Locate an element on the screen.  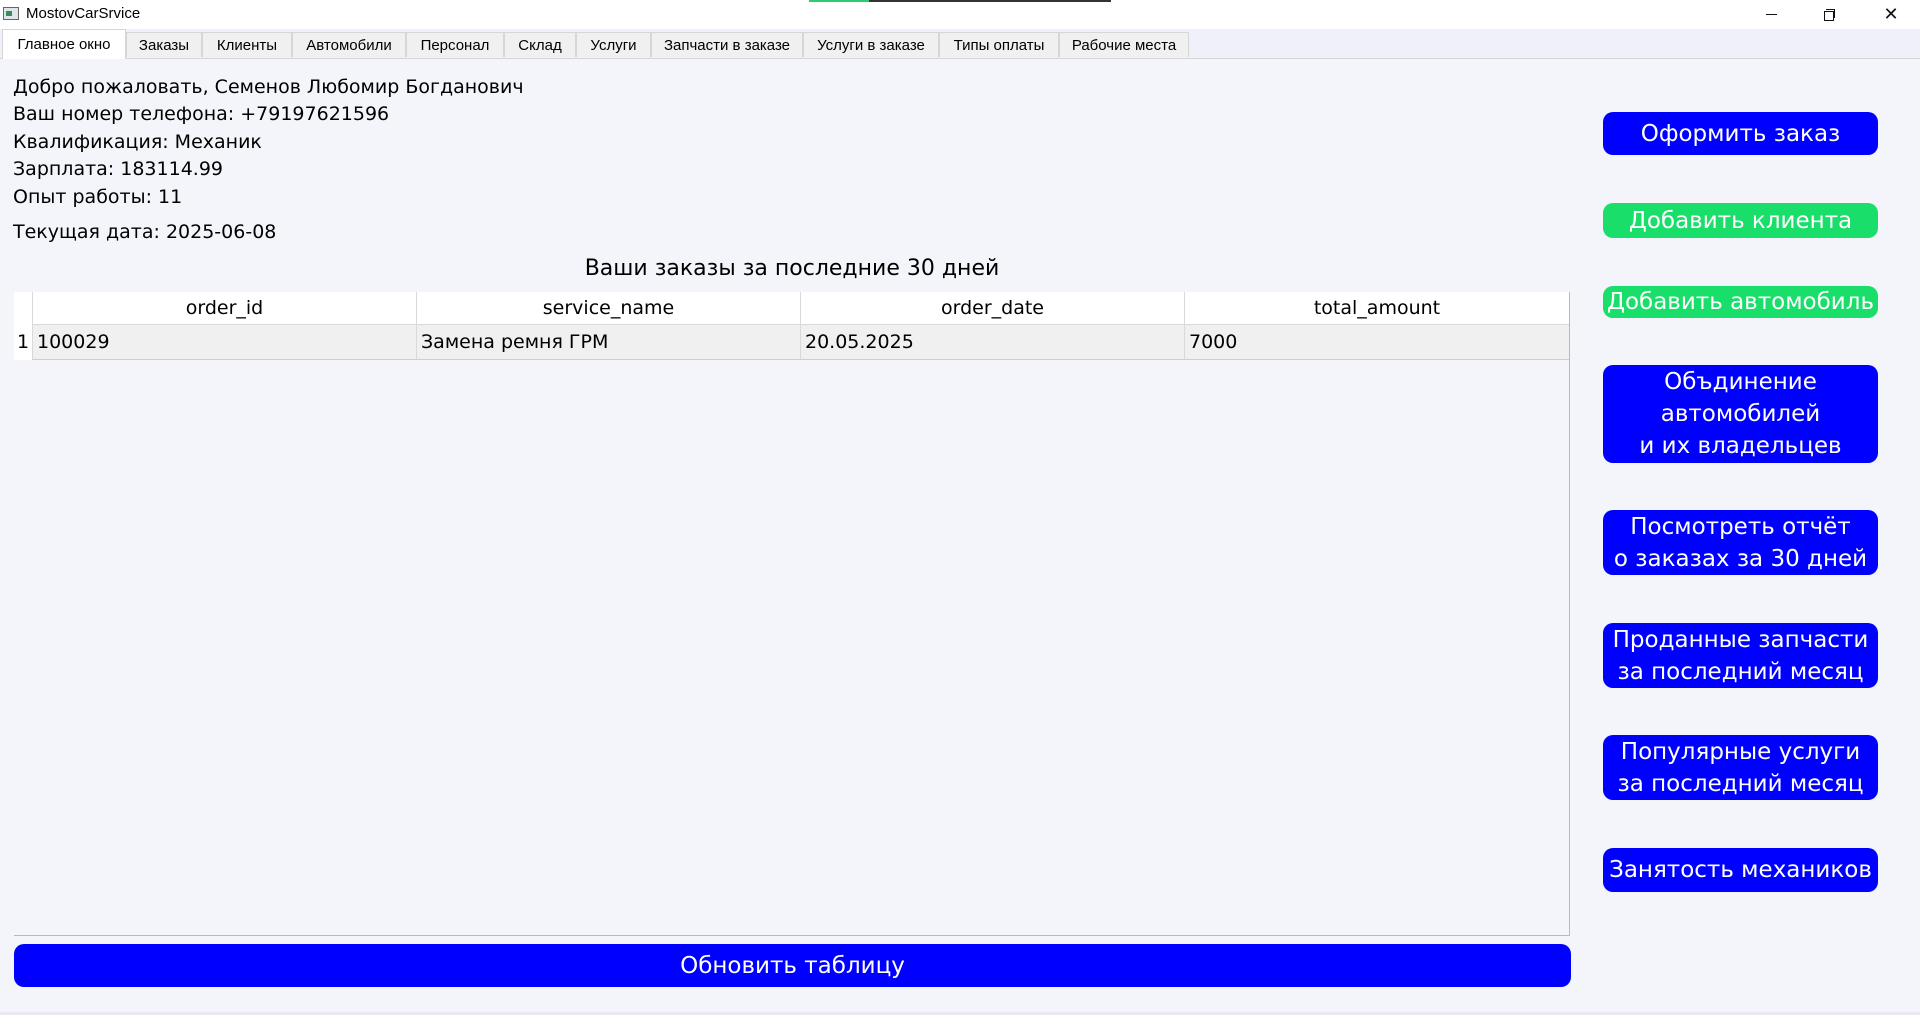
salary-text: Зарплата: 183114.99 is located at coordinates (118, 169).